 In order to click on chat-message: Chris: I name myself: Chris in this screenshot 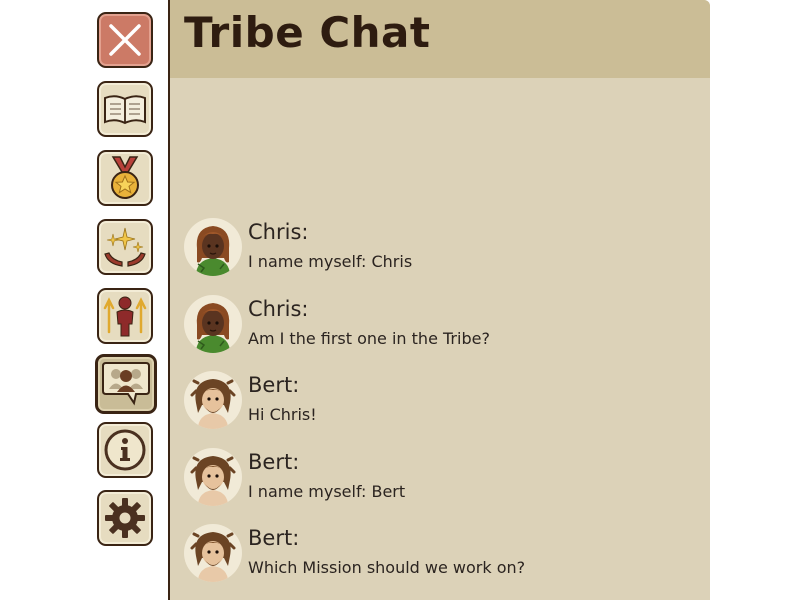, I will do `click(440, 253)`.